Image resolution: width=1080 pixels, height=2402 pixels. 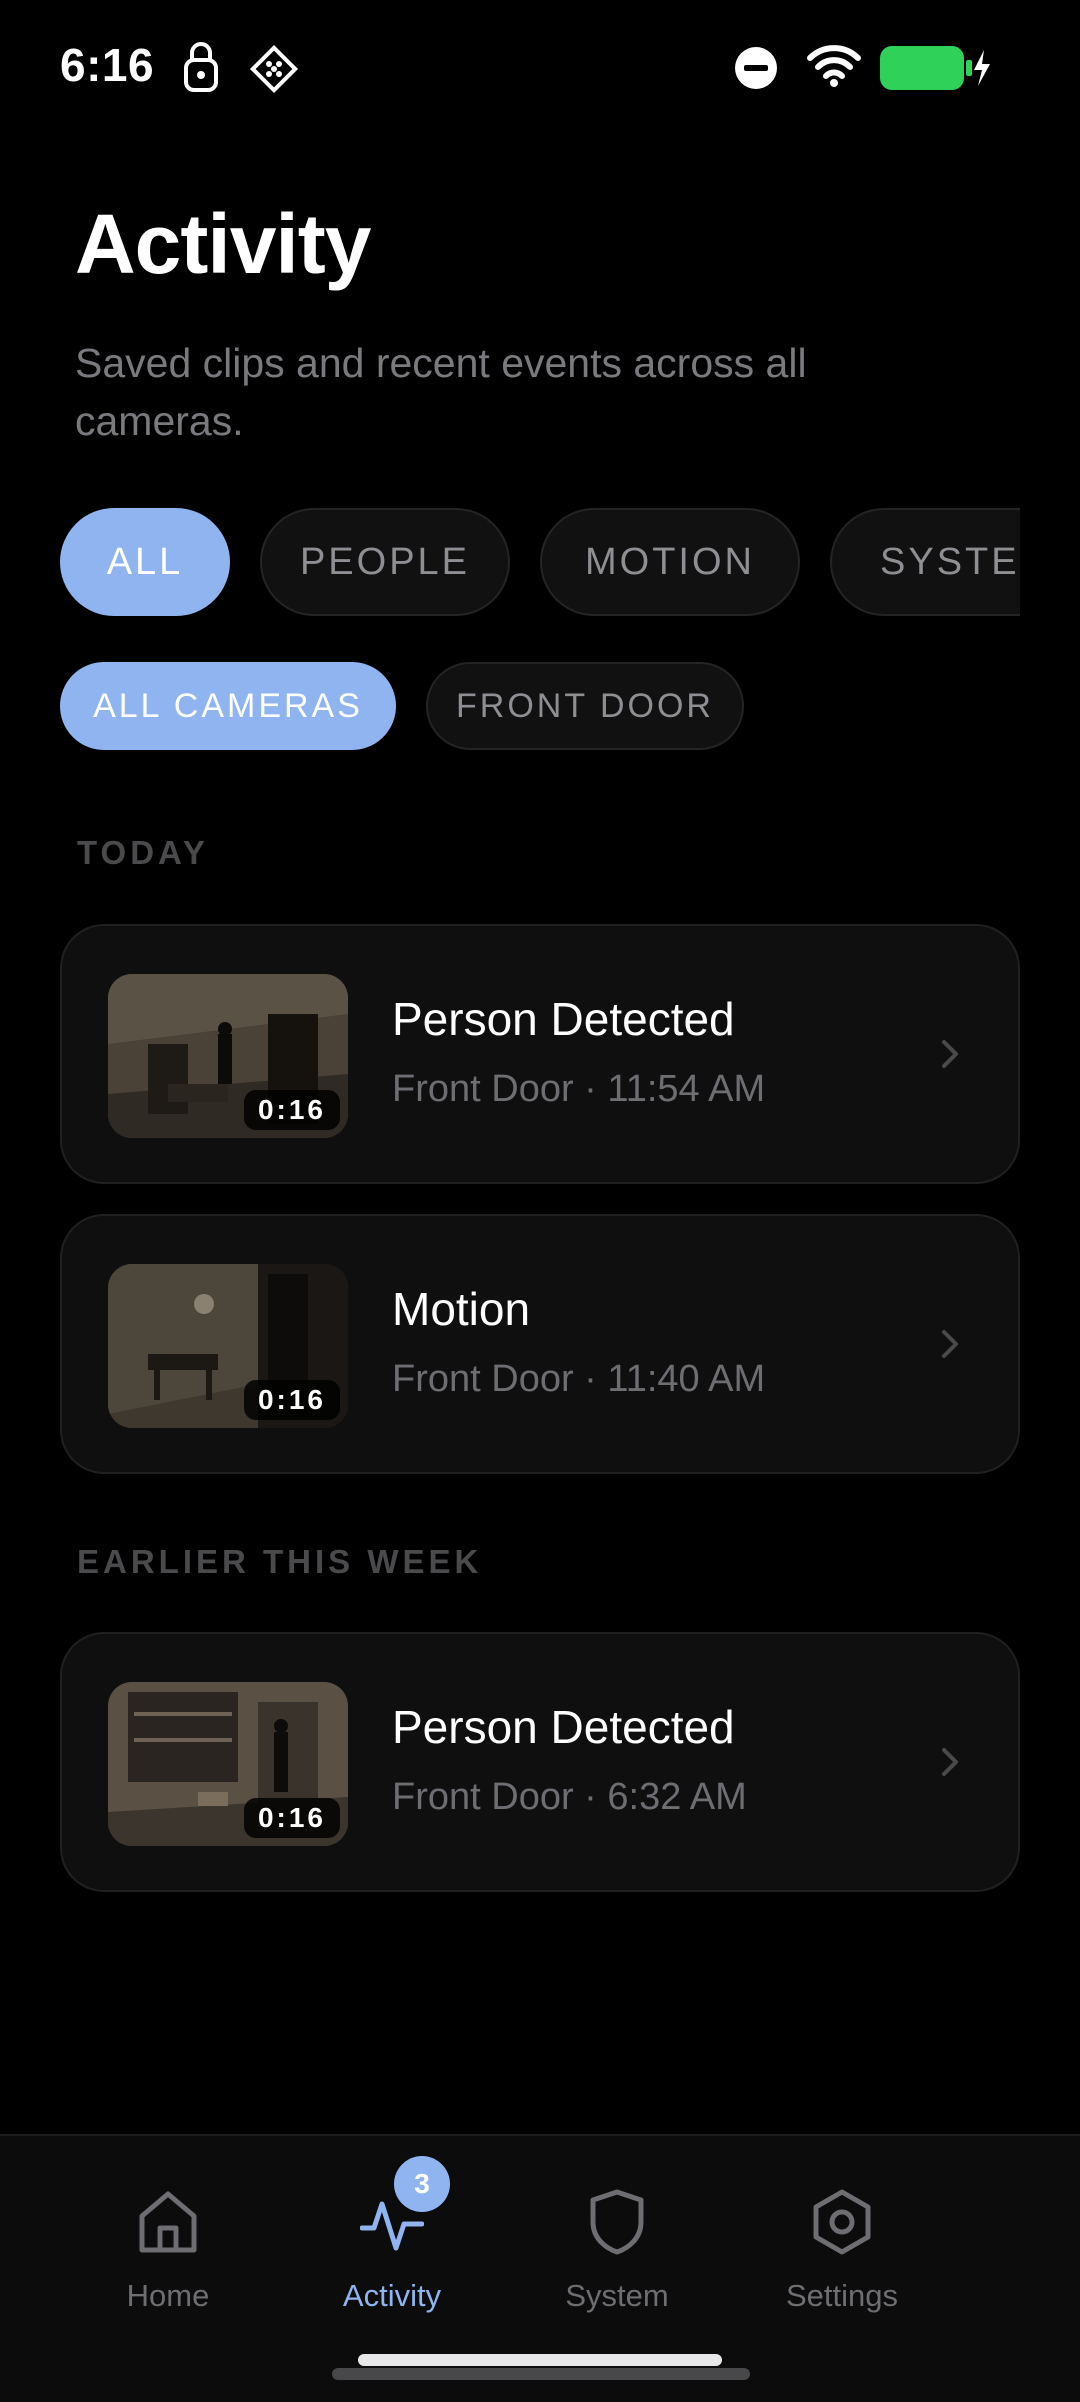 I want to click on event-title: Motion, so click(x=461, y=1309).